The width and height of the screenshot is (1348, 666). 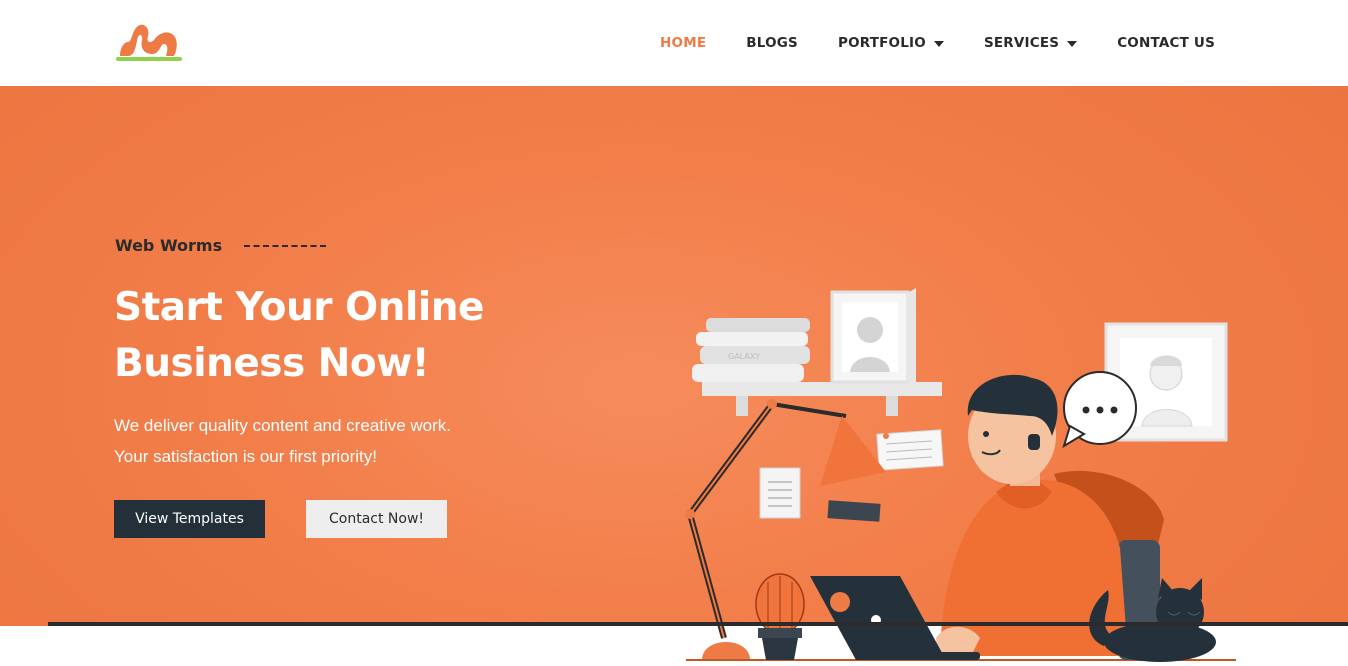 What do you see at coordinates (698, 624) in the screenshot?
I see `page-divider` at bounding box center [698, 624].